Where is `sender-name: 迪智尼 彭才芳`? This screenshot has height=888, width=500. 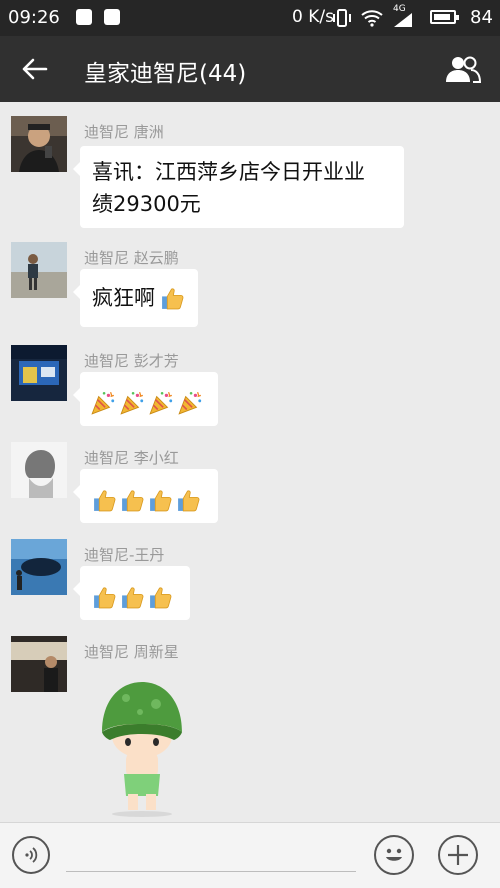
sender-name: 迪智尼 彭才芳 is located at coordinates (131, 361).